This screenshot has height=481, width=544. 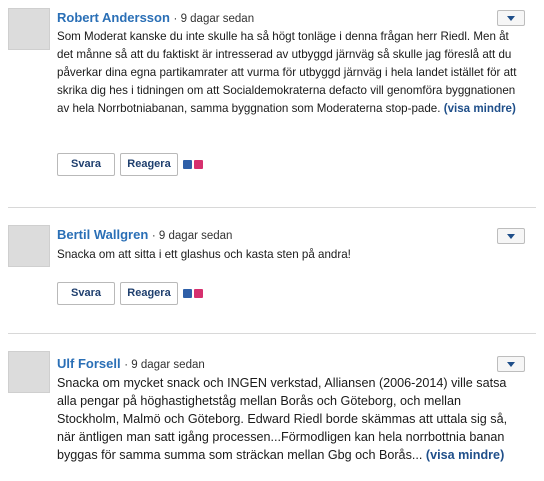 What do you see at coordinates (89, 363) in the screenshot?
I see `author-name: Ulf Forsell` at bounding box center [89, 363].